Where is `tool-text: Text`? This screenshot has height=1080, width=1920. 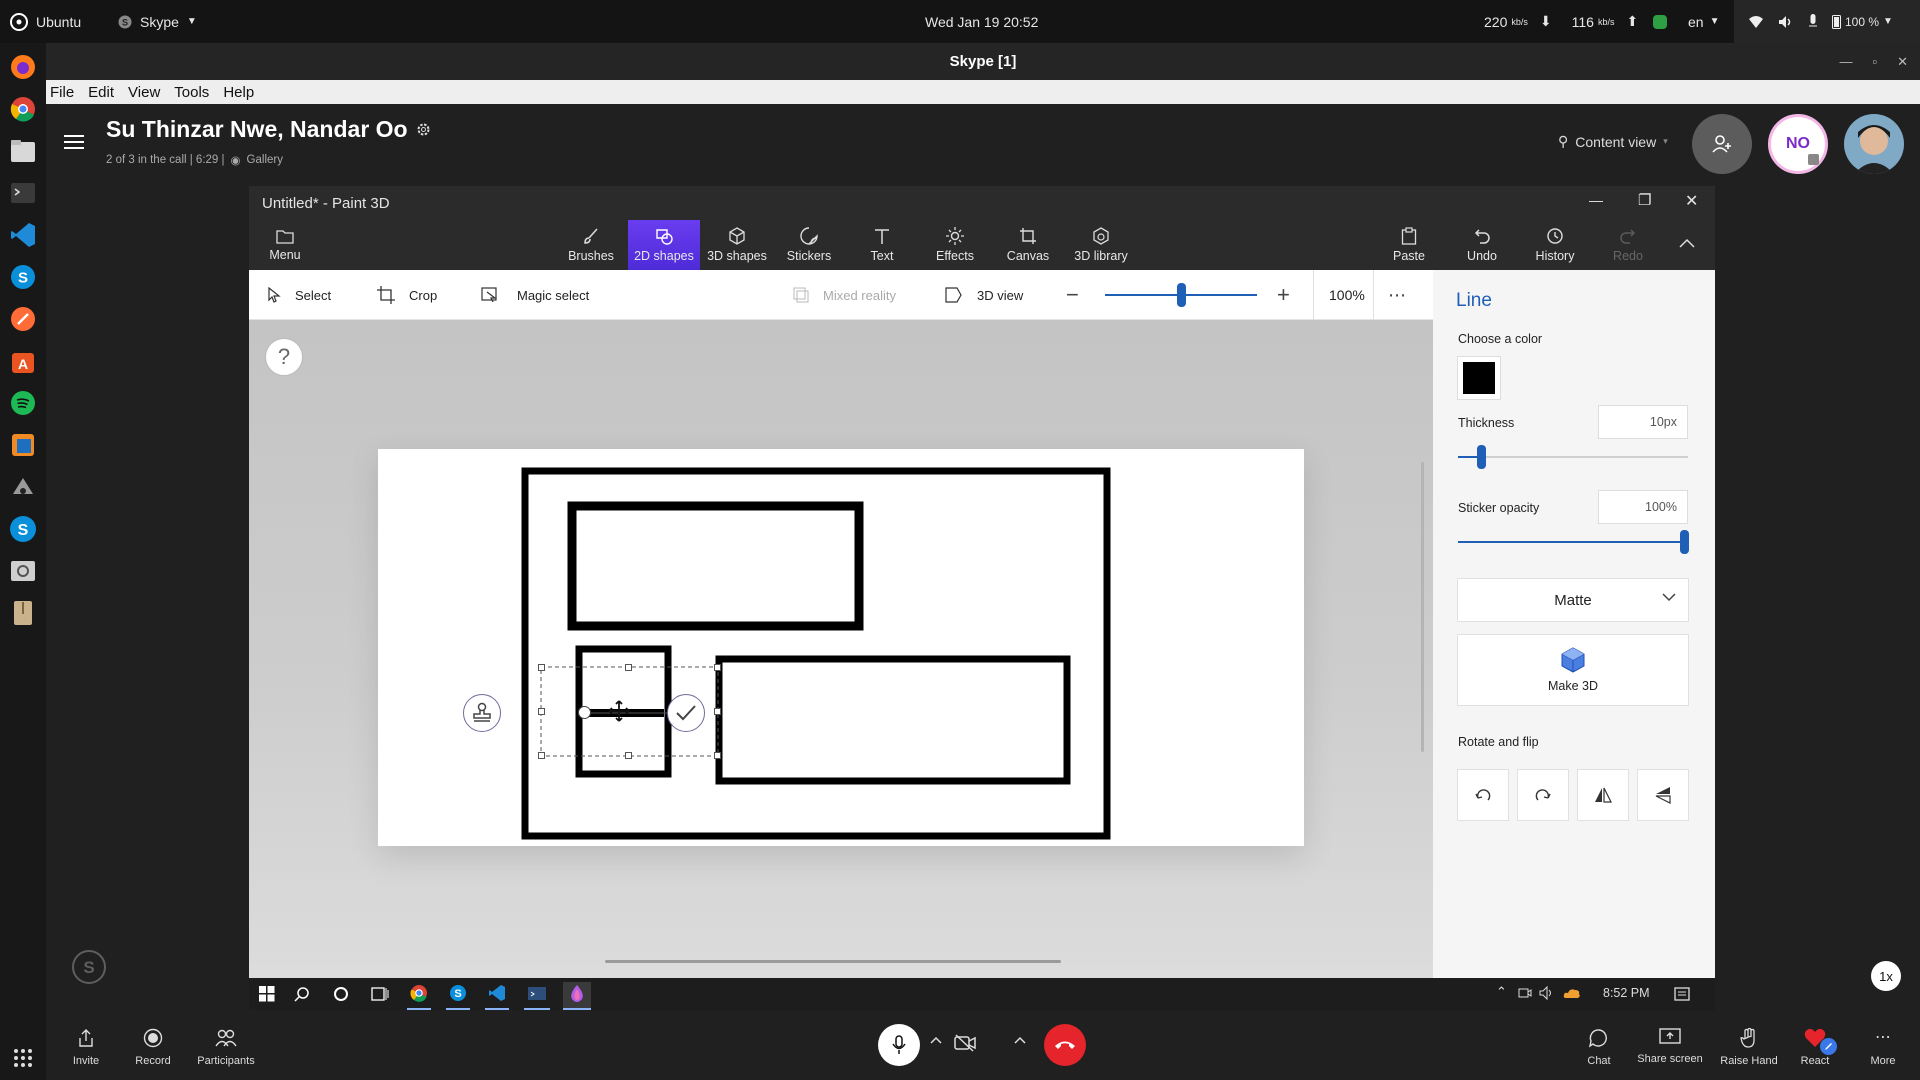 tool-text: Text is located at coordinates (882, 245).